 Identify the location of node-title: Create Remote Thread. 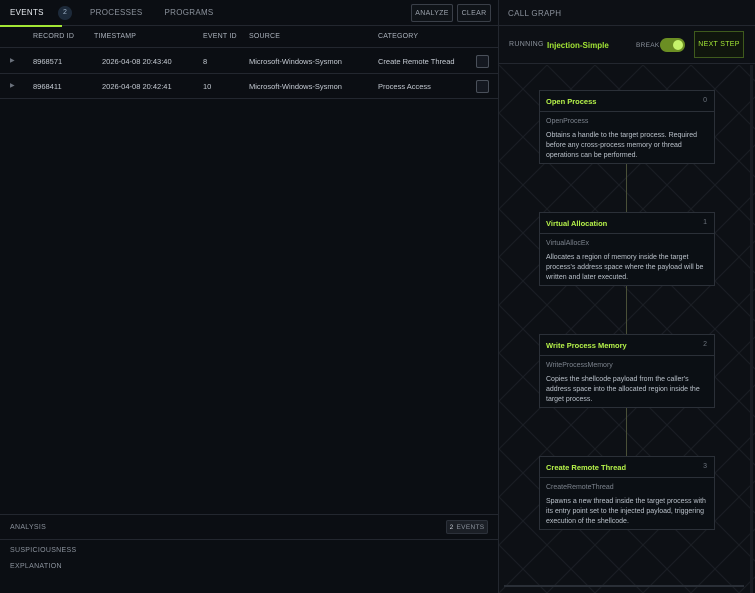
(586, 467).